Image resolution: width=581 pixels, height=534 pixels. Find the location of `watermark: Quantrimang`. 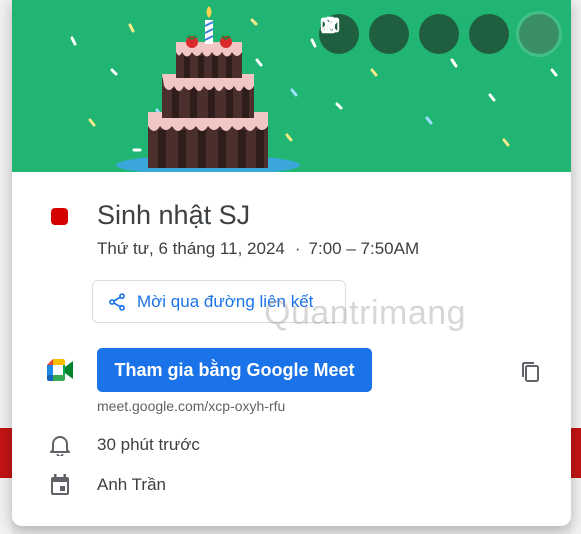

watermark: Quantrimang is located at coordinates (365, 313).